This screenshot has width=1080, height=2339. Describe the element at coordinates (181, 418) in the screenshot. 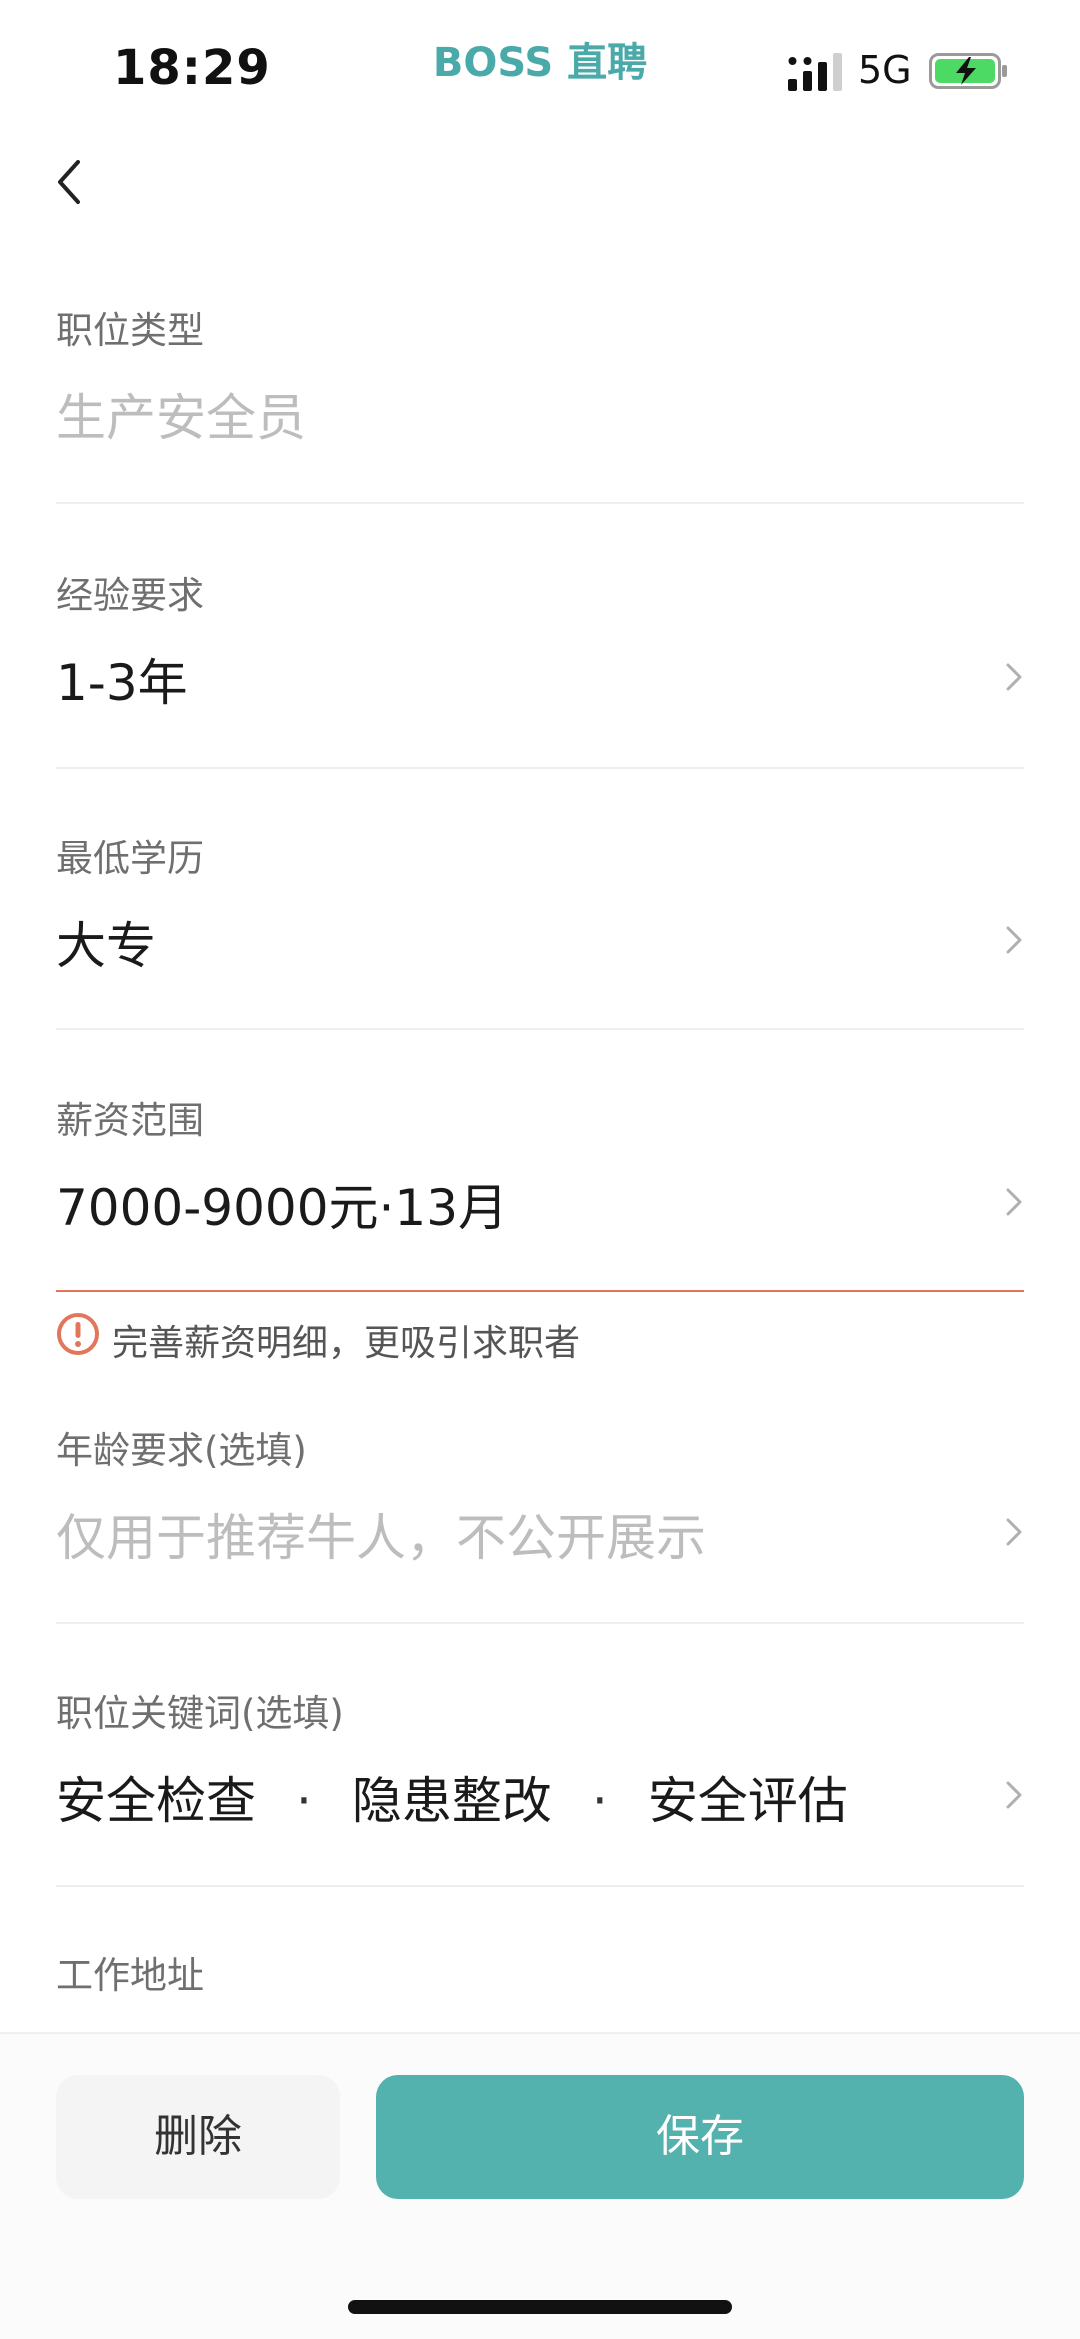

I see `job-type-value: 生产安全员` at that location.